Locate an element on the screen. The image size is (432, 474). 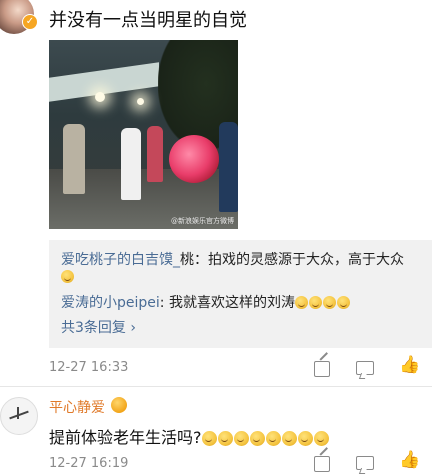
timestamp: 12-27 16:33 is located at coordinates (89, 367).